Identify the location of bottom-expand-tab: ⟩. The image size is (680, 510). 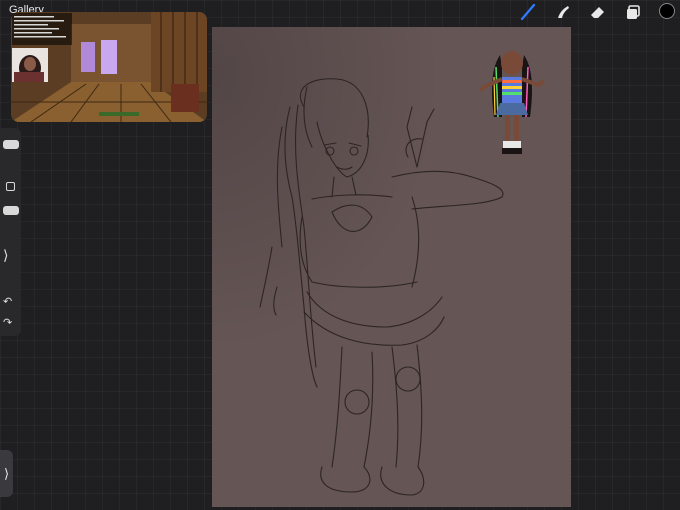
(6, 473).